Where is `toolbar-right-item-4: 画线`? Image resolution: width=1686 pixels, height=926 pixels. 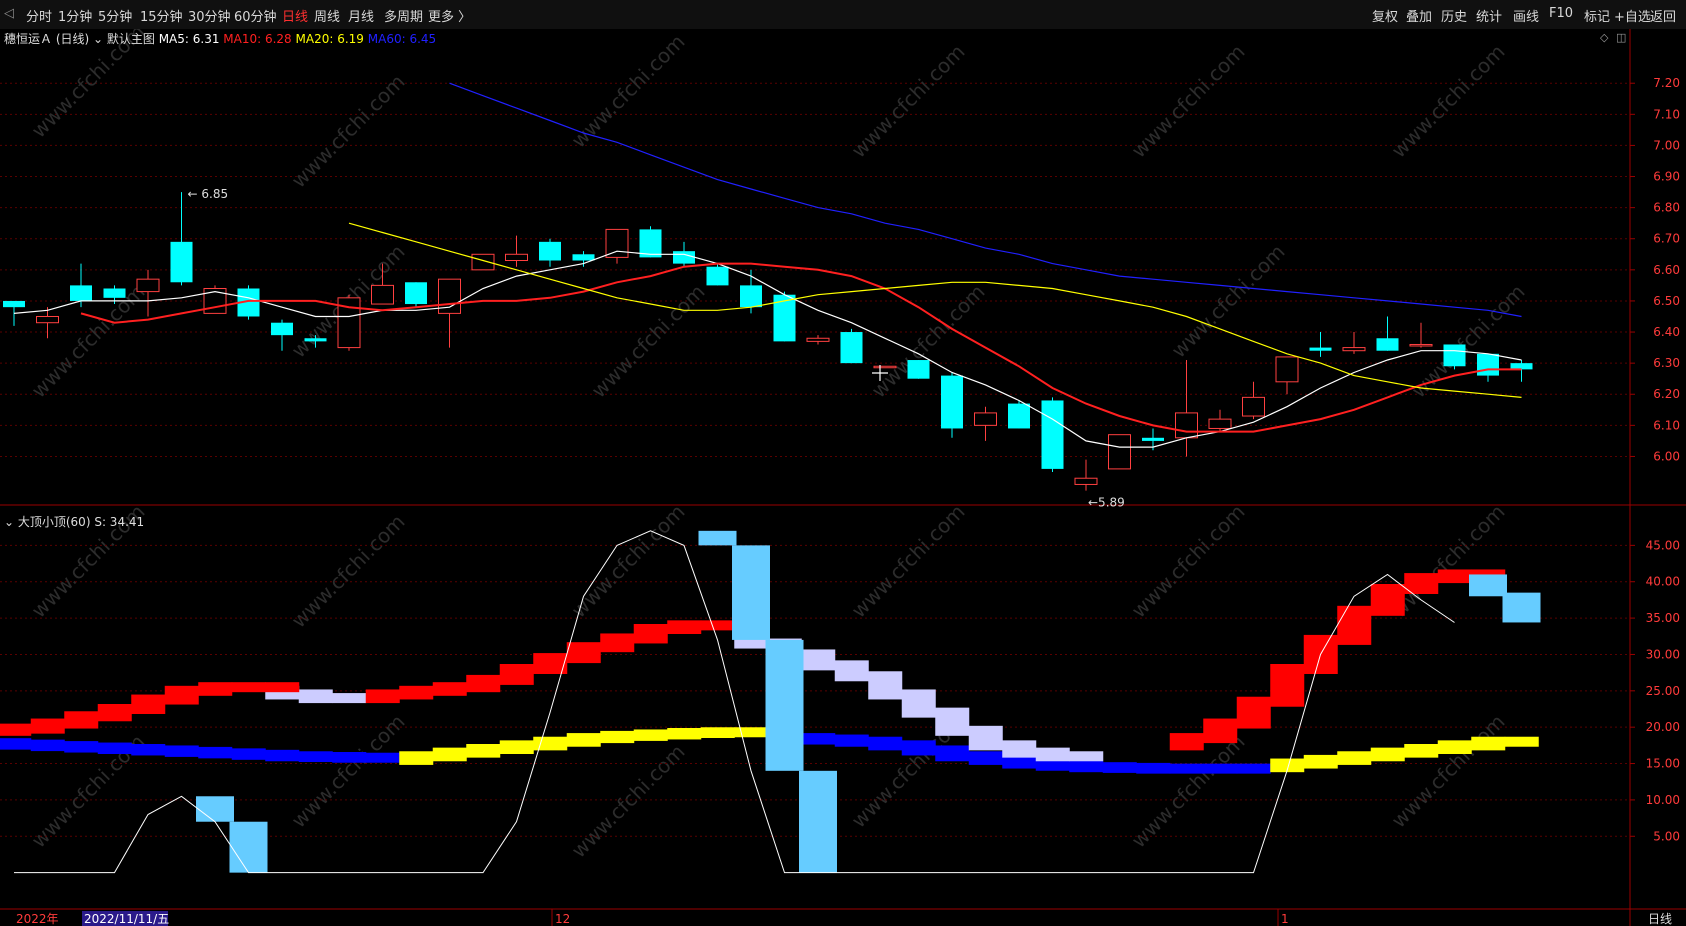
toolbar-right-item-4: 画线 is located at coordinates (1526, 15).